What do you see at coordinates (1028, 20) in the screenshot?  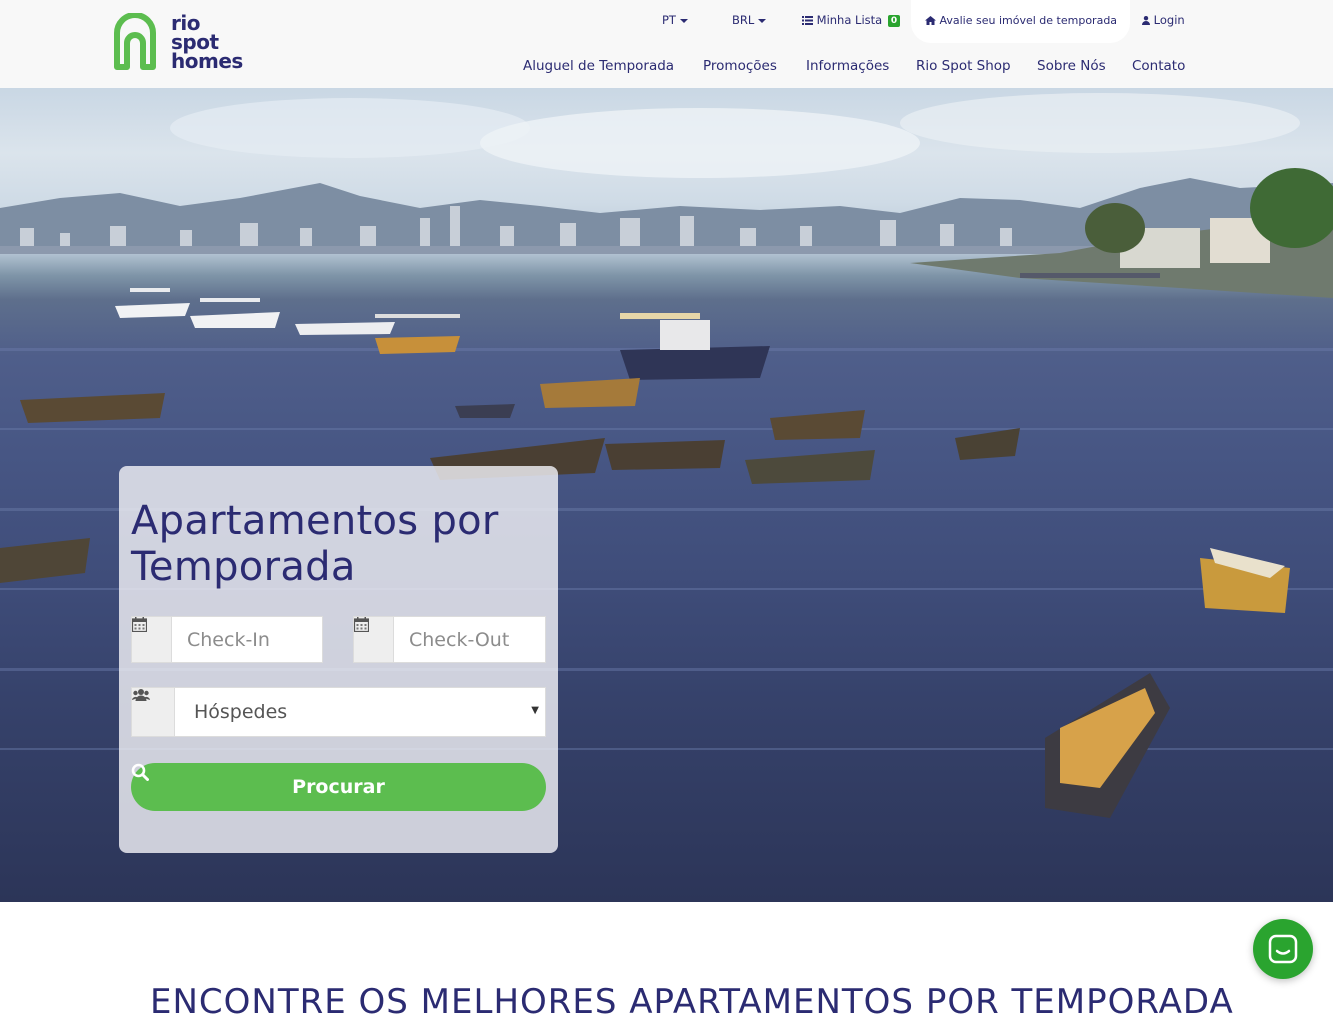 I see `evaluate-property-label: Avalie seu imóvel de temporada` at bounding box center [1028, 20].